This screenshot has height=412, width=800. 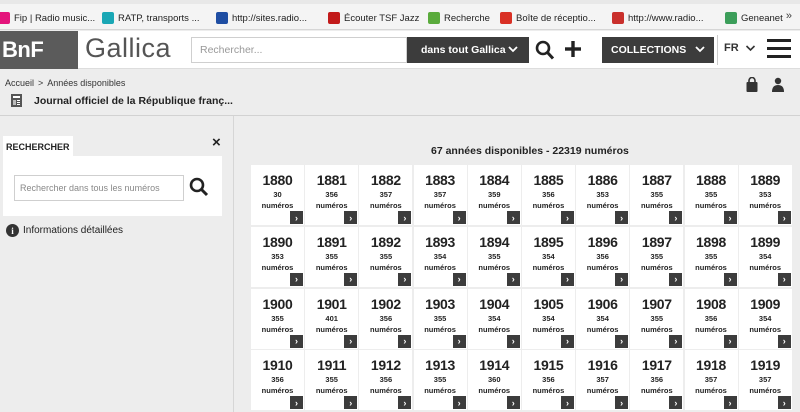 What do you see at coordinates (440, 195) in the screenshot?
I see `year-cell: 1883 357 numéros ›` at bounding box center [440, 195].